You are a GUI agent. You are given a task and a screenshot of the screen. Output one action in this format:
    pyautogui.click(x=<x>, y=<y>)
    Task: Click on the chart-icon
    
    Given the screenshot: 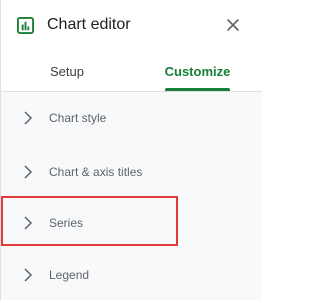 What is the action you would take?
    pyautogui.click(x=25, y=25)
    